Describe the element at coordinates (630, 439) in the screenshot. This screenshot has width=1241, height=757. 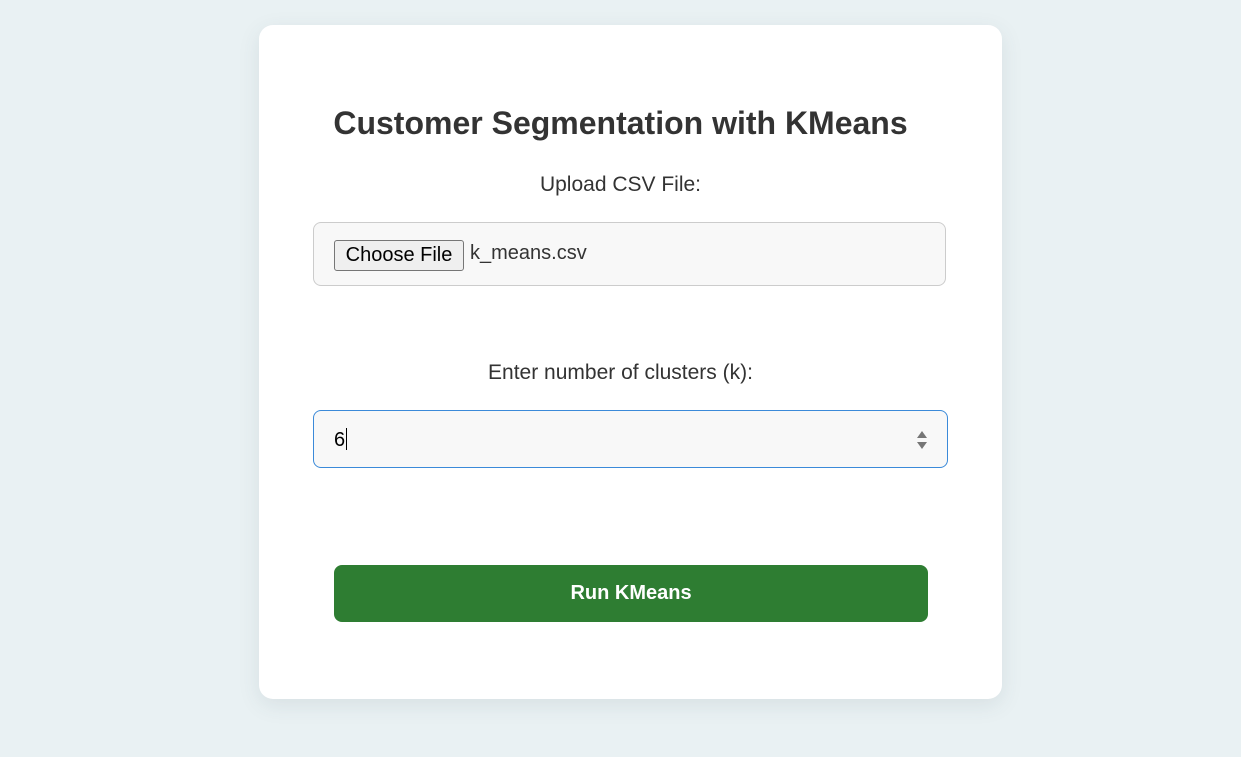
I see `clusters-input: 6` at that location.